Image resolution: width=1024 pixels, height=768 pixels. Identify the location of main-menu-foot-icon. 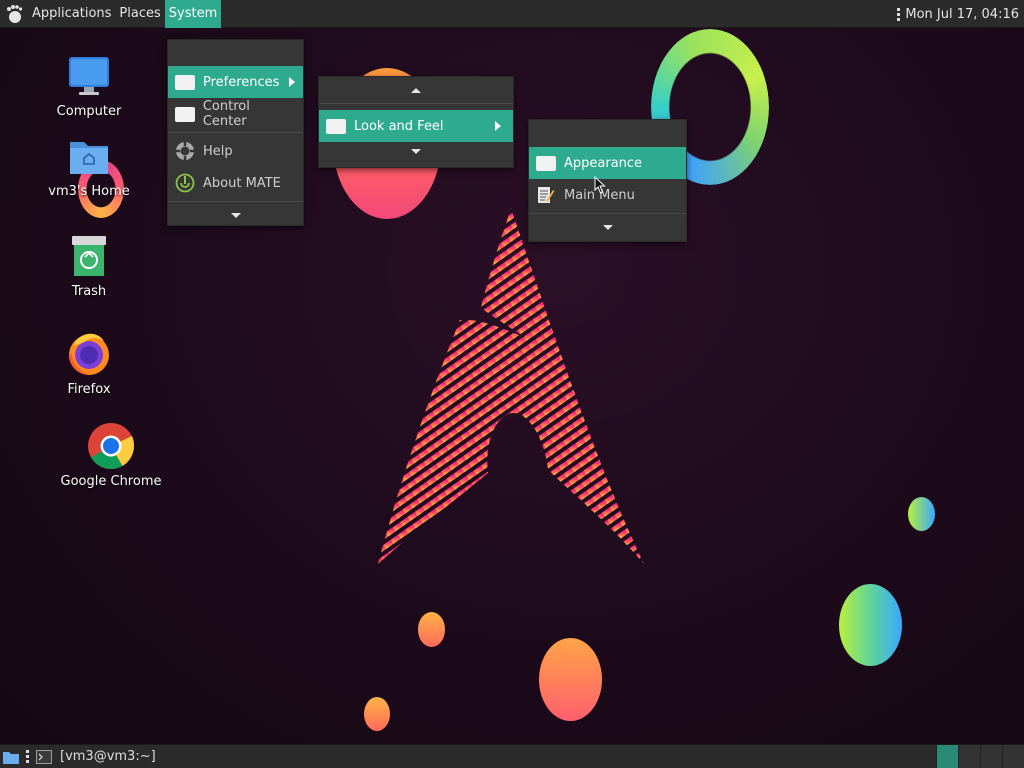
(14, 14).